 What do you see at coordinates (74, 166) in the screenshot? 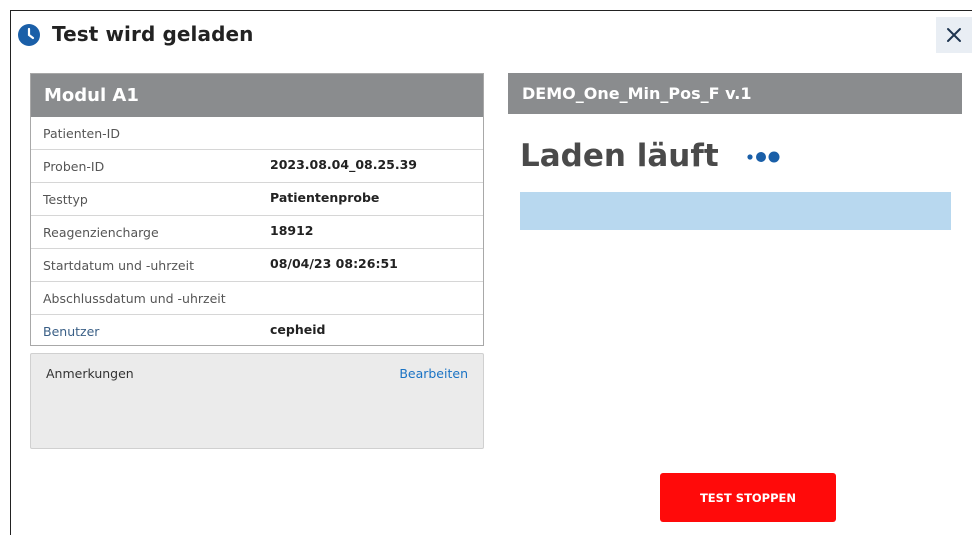
I see `info-label: Proben-ID` at bounding box center [74, 166].